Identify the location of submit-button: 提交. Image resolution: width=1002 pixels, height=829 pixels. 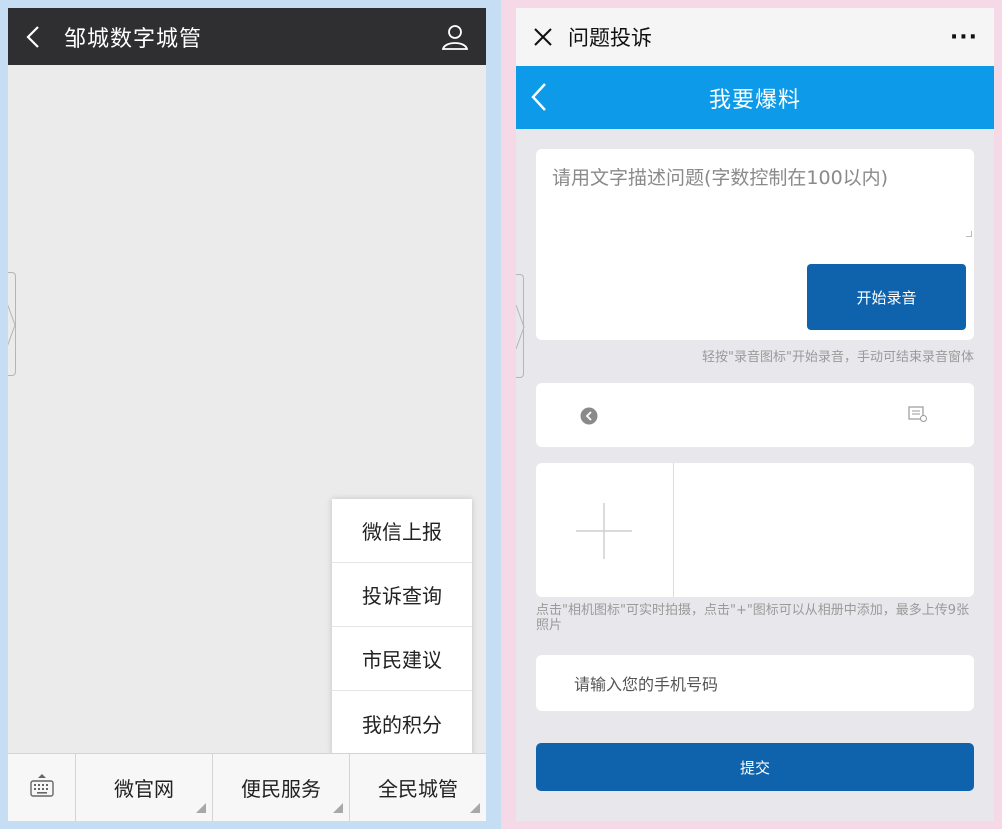
(755, 767).